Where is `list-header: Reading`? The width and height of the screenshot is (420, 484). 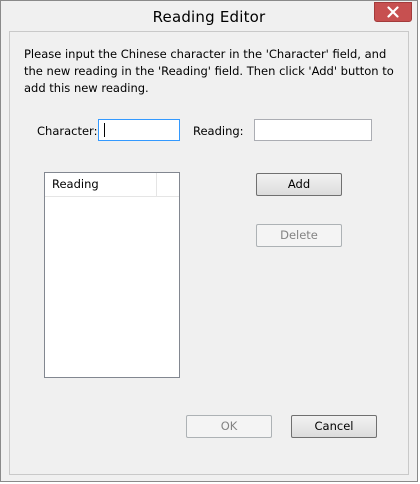 list-header: Reading is located at coordinates (112, 185).